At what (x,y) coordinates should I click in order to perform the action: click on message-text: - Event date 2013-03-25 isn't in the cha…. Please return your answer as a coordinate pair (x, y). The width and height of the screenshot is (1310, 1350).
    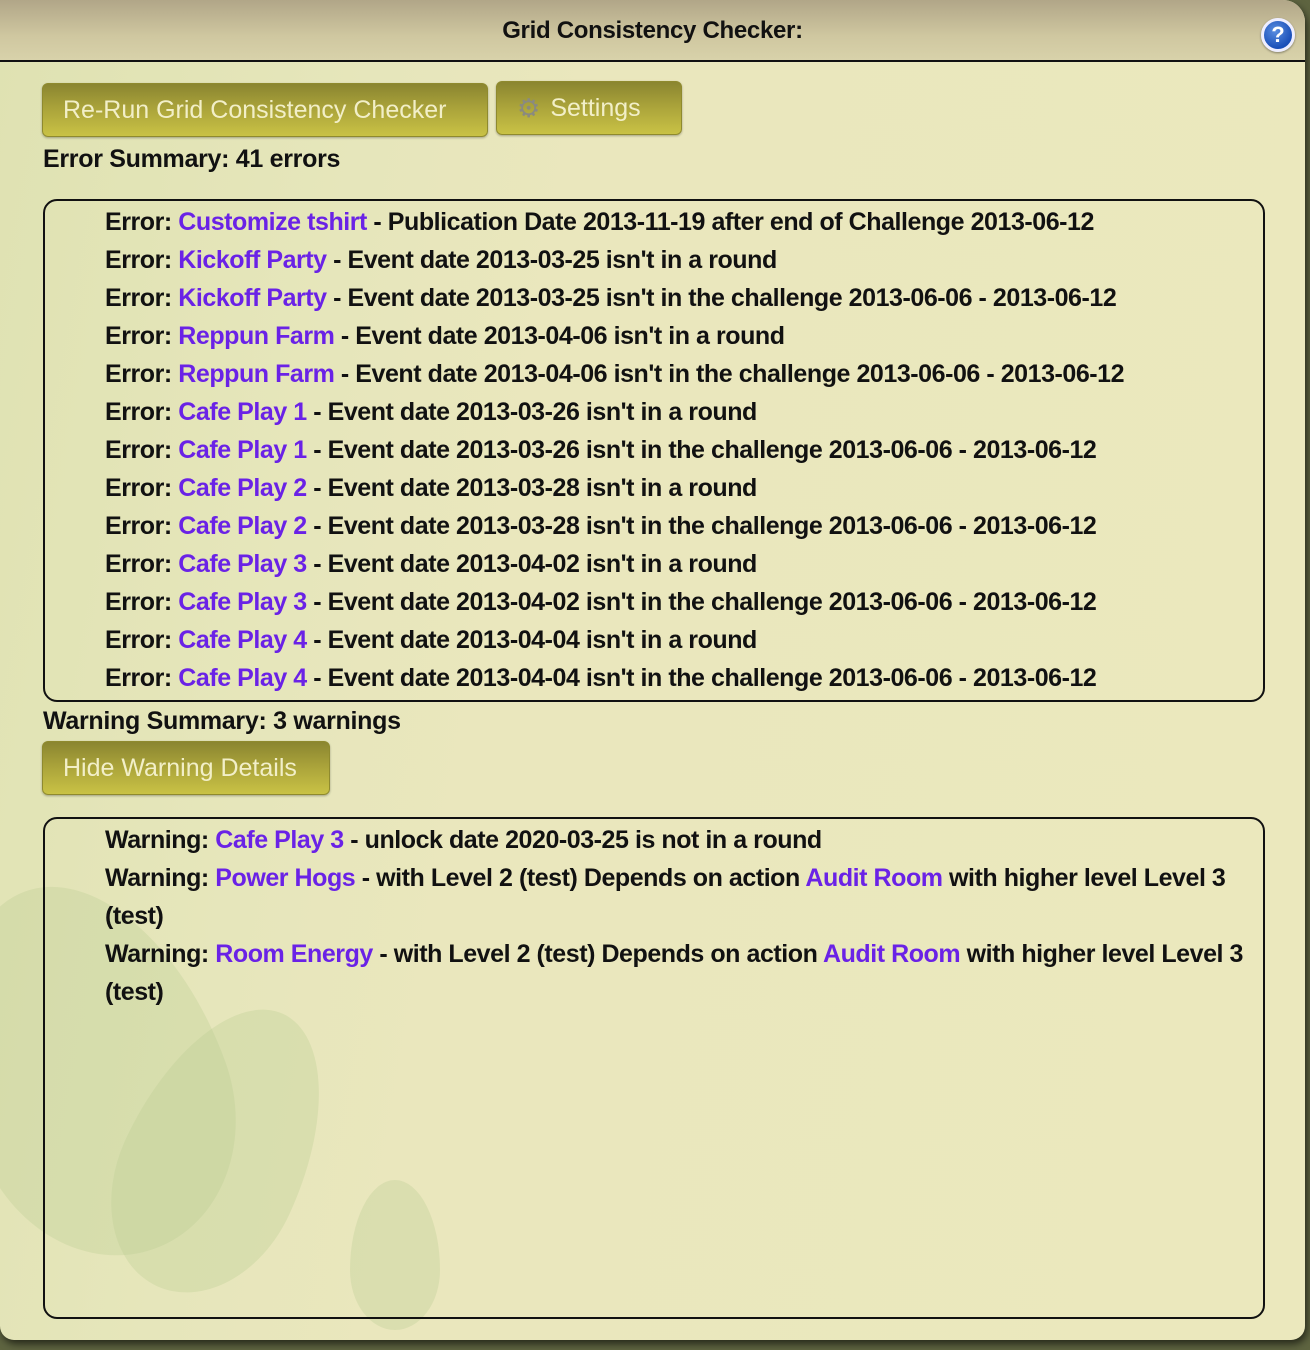
    Looking at the image, I should click on (721, 298).